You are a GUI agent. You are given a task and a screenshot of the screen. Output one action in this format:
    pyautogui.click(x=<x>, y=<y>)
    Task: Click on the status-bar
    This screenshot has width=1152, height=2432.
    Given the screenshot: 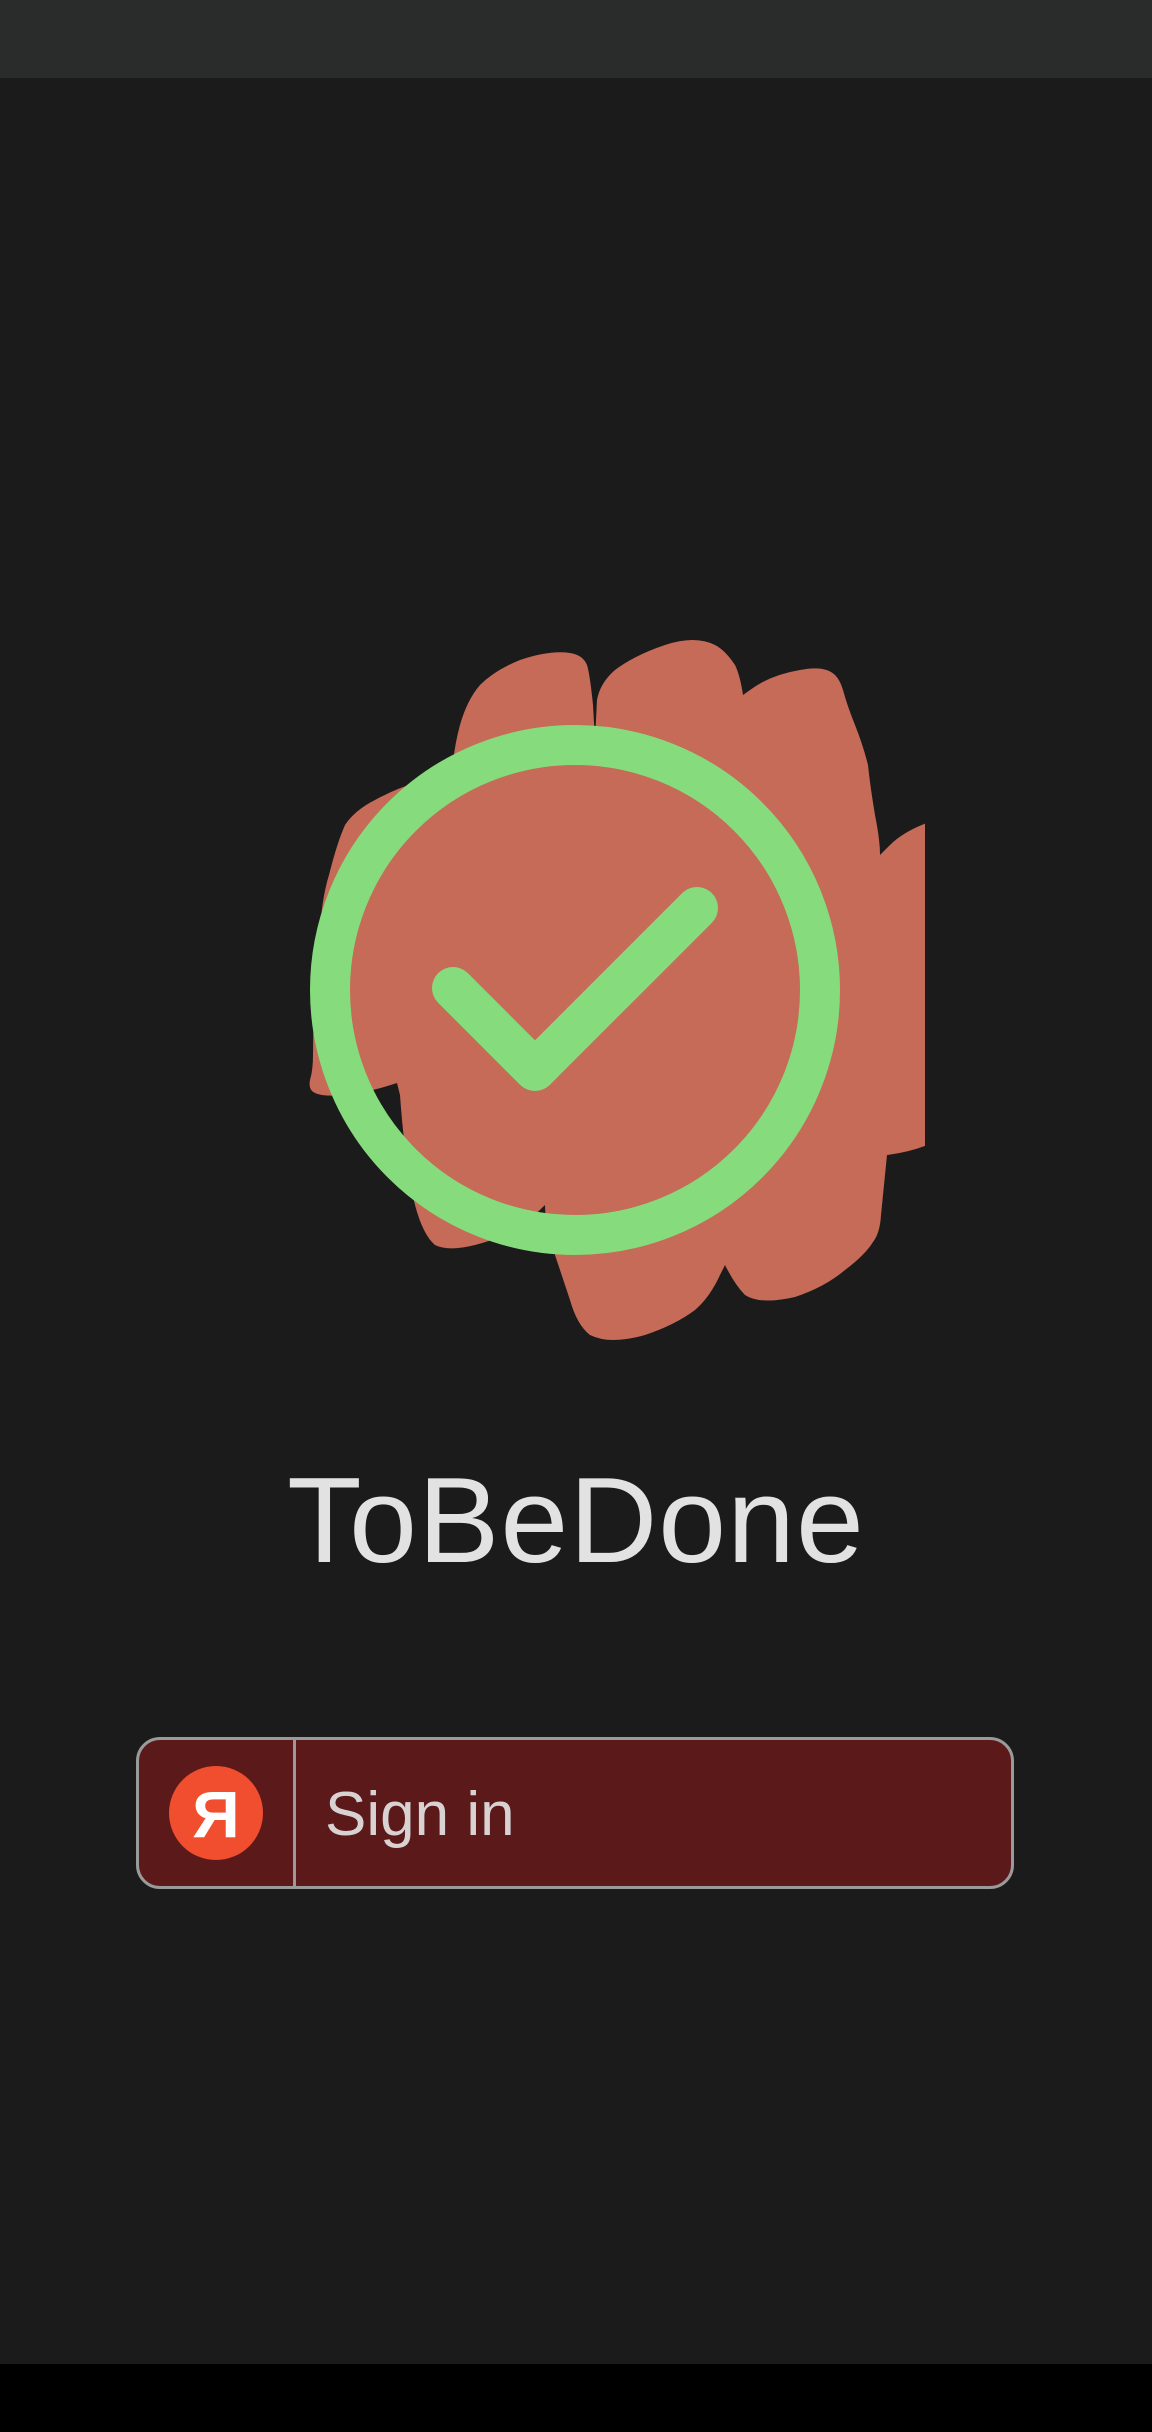 What is the action you would take?
    pyautogui.click(x=576, y=39)
    